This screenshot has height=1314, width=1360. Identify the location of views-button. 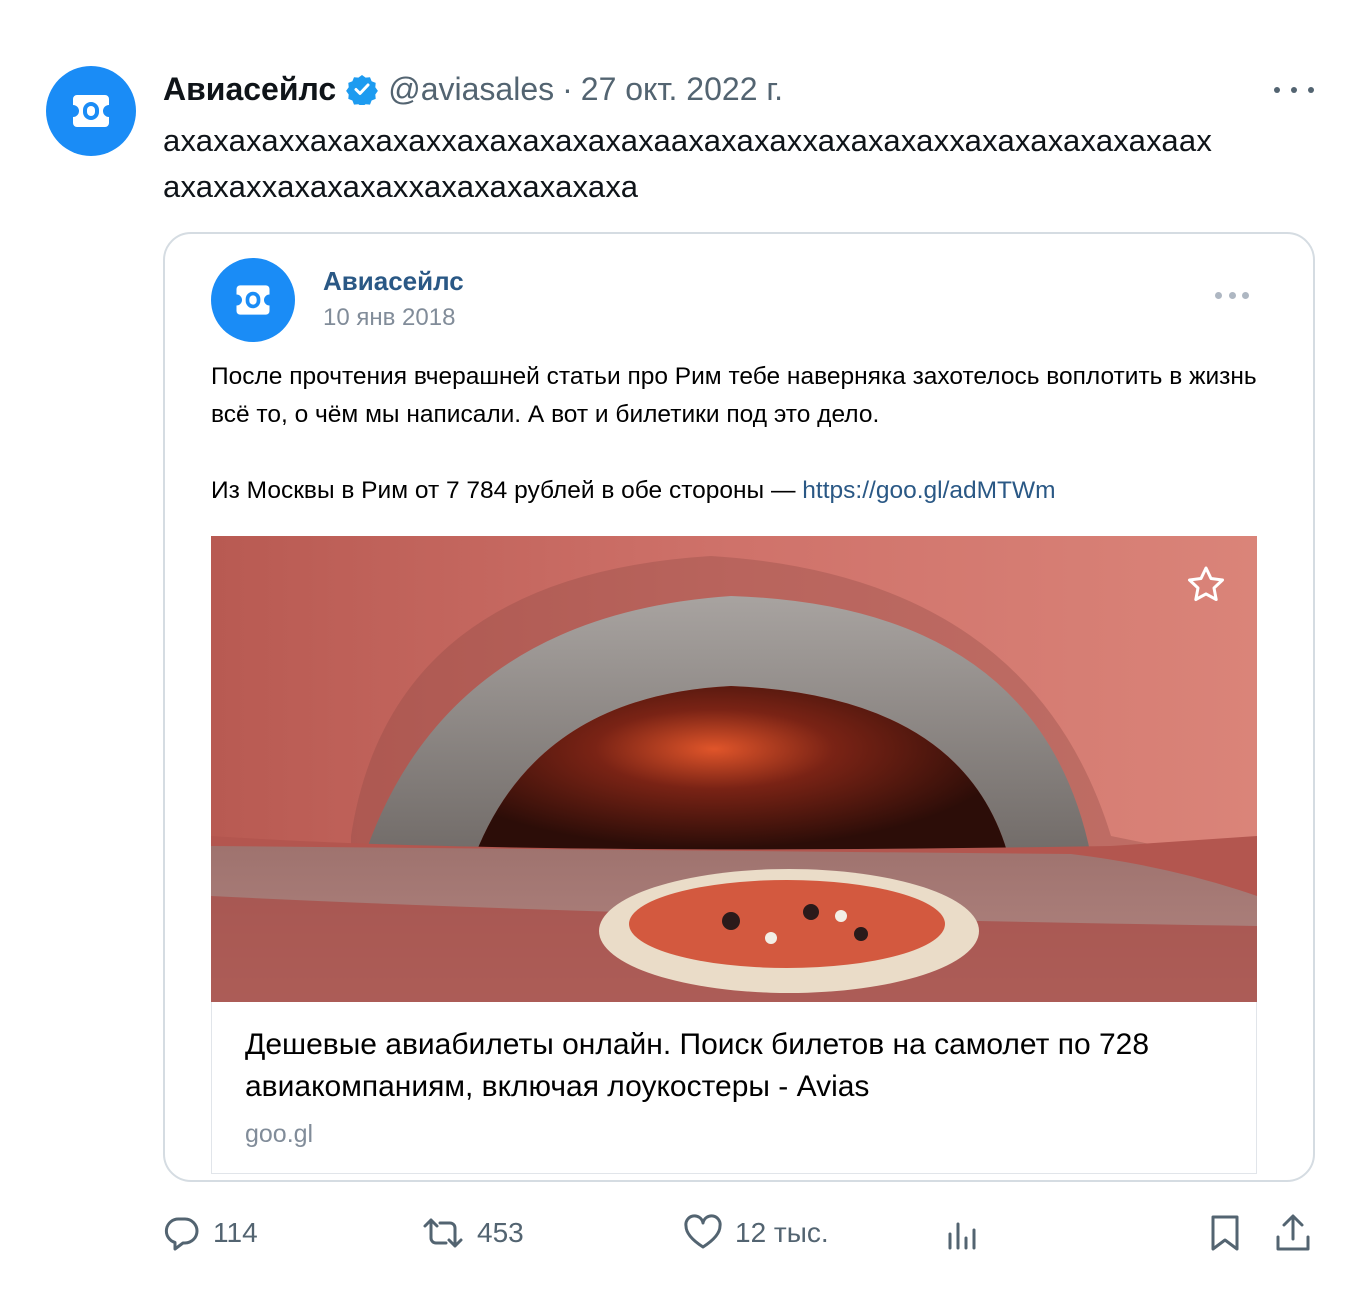
(962, 1233).